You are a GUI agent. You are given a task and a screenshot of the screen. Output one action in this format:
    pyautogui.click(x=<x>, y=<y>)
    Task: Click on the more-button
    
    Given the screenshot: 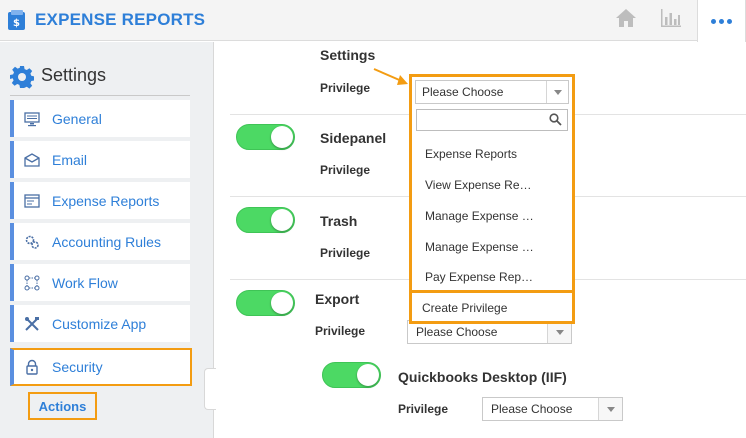 What is the action you would take?
    pyautogui.click(x=721, y=21)
    